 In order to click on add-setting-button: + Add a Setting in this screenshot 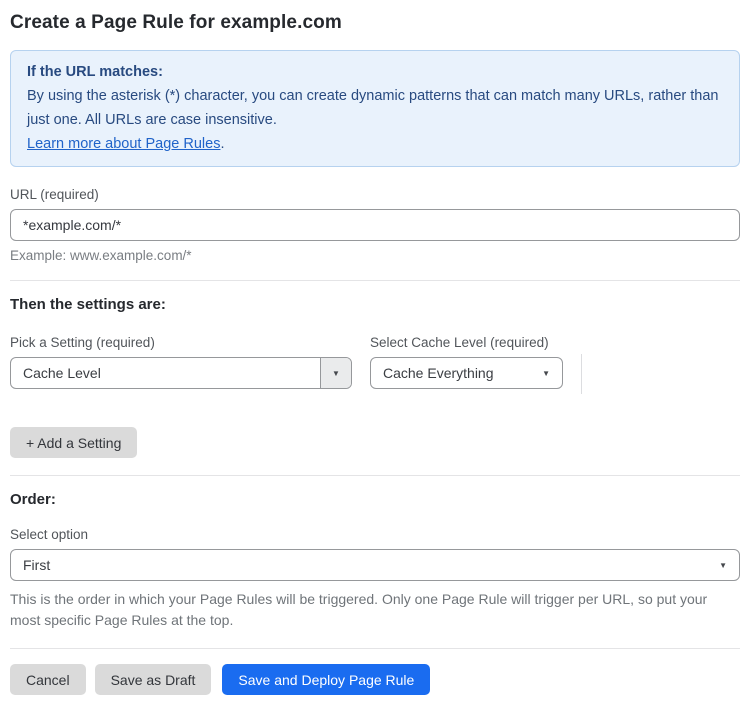, I will do `click(74, 442)`.